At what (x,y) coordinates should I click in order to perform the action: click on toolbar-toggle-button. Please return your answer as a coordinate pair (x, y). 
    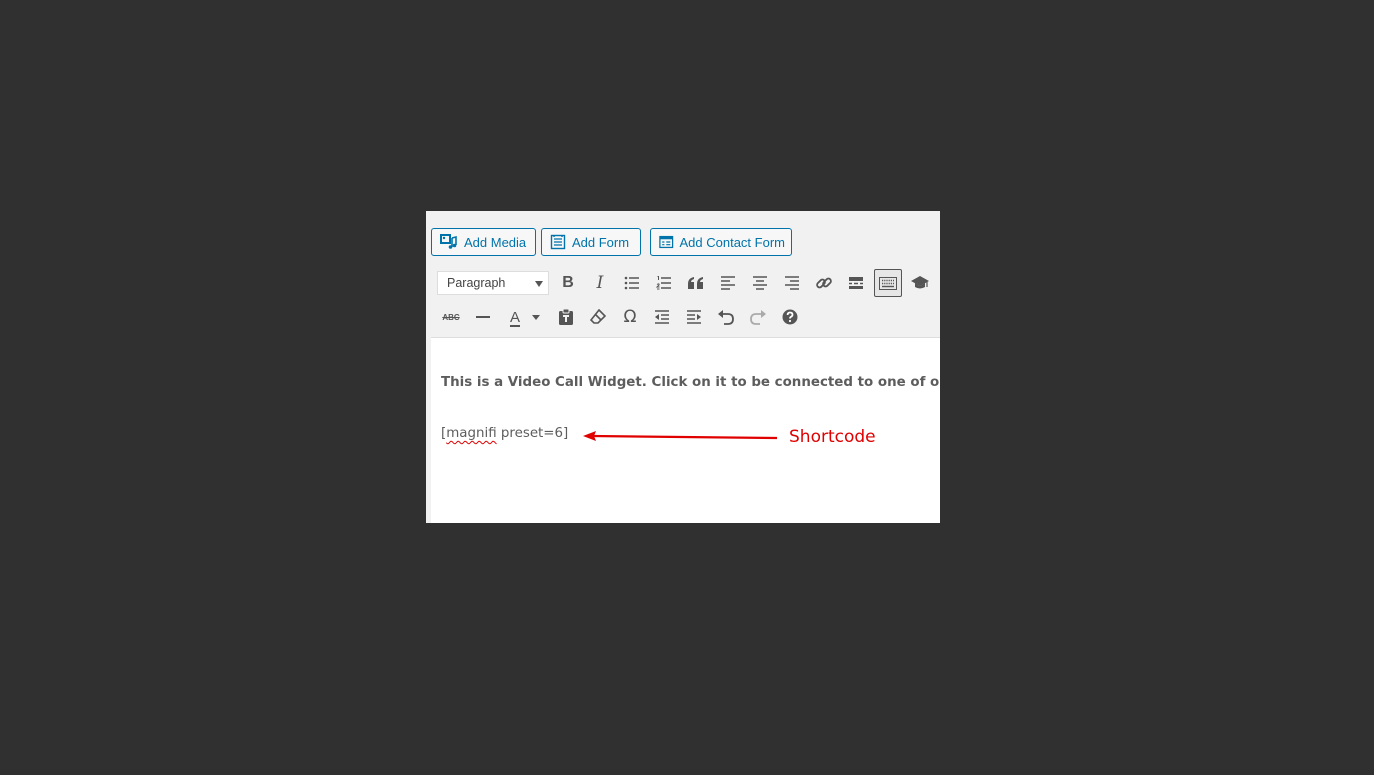
    Looking at the image, I should click on (888, 283).